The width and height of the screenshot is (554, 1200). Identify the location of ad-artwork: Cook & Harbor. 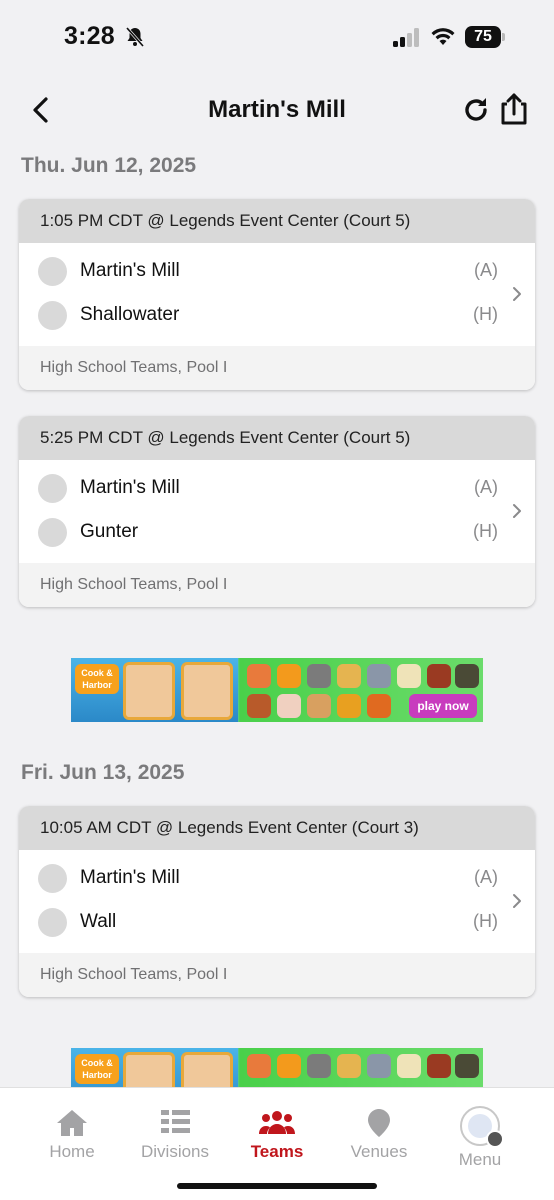
(154, 690).